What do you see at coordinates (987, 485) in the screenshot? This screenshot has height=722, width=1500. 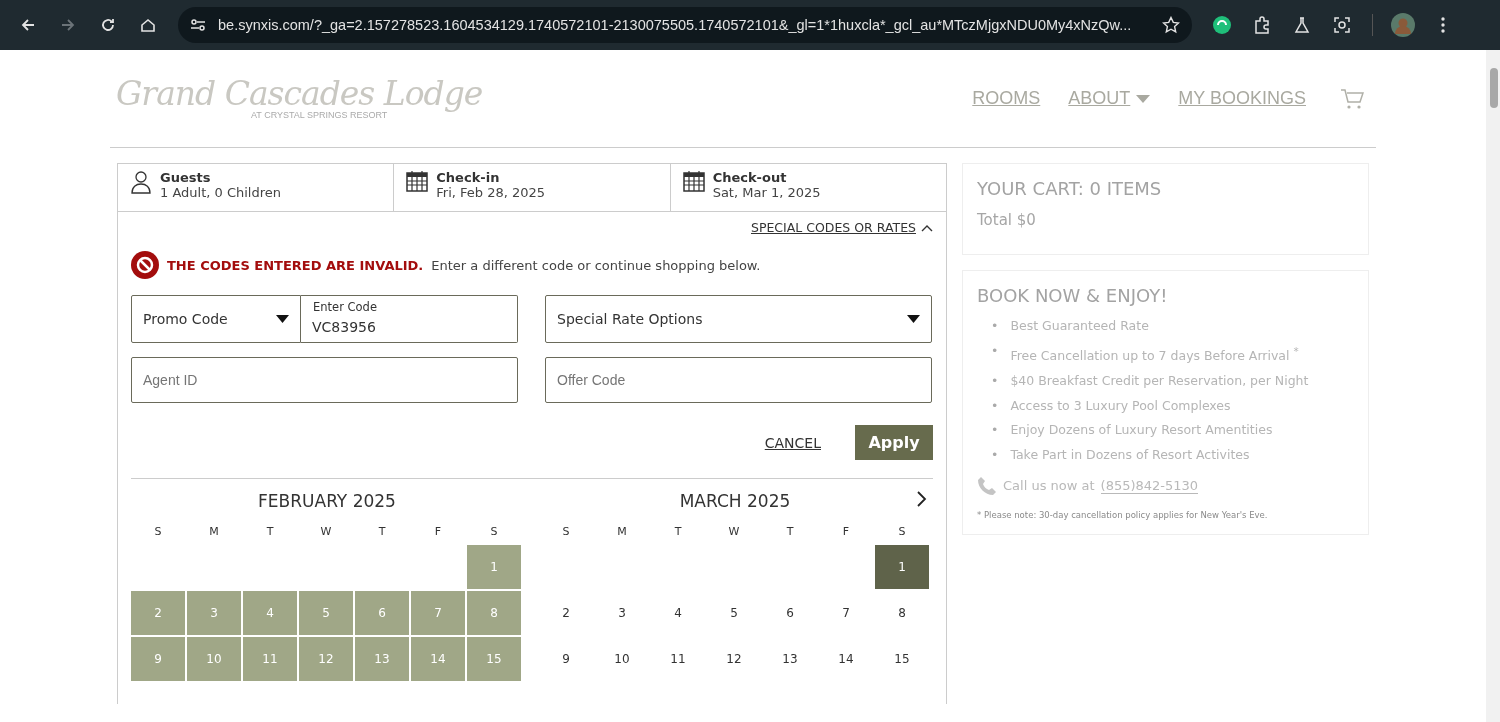 I see `phone-icon` at bounding box center [987, 485].